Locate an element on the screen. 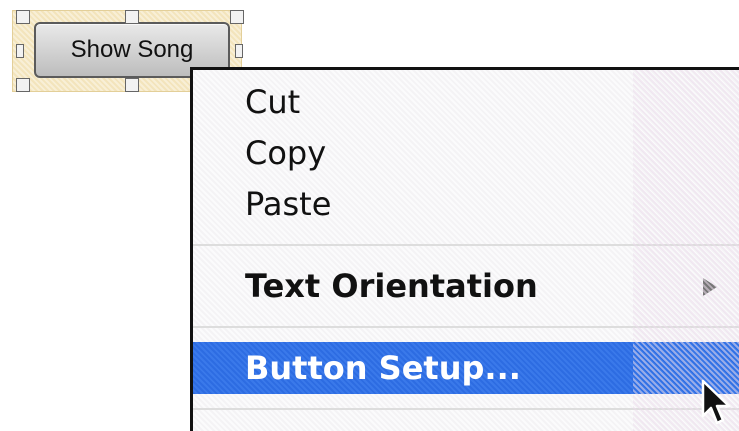 The height and width of the screenshot is (431, 739). menu-item-text-orientation: Text Orientation is located at coordinates (466, 286).